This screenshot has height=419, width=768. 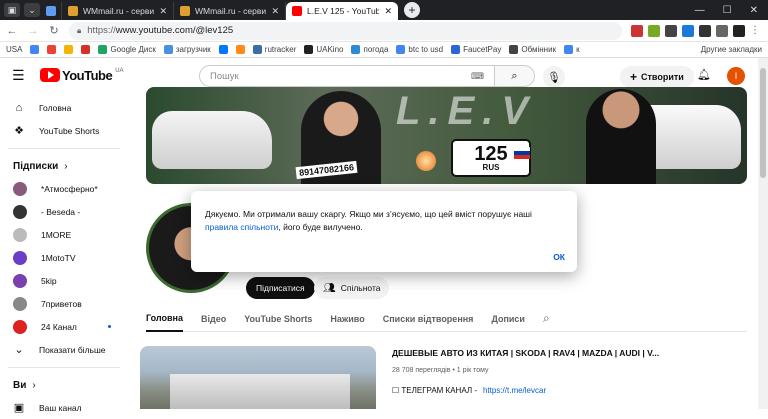 I want to click on thumbnail-building, so click(x=260, y=391).